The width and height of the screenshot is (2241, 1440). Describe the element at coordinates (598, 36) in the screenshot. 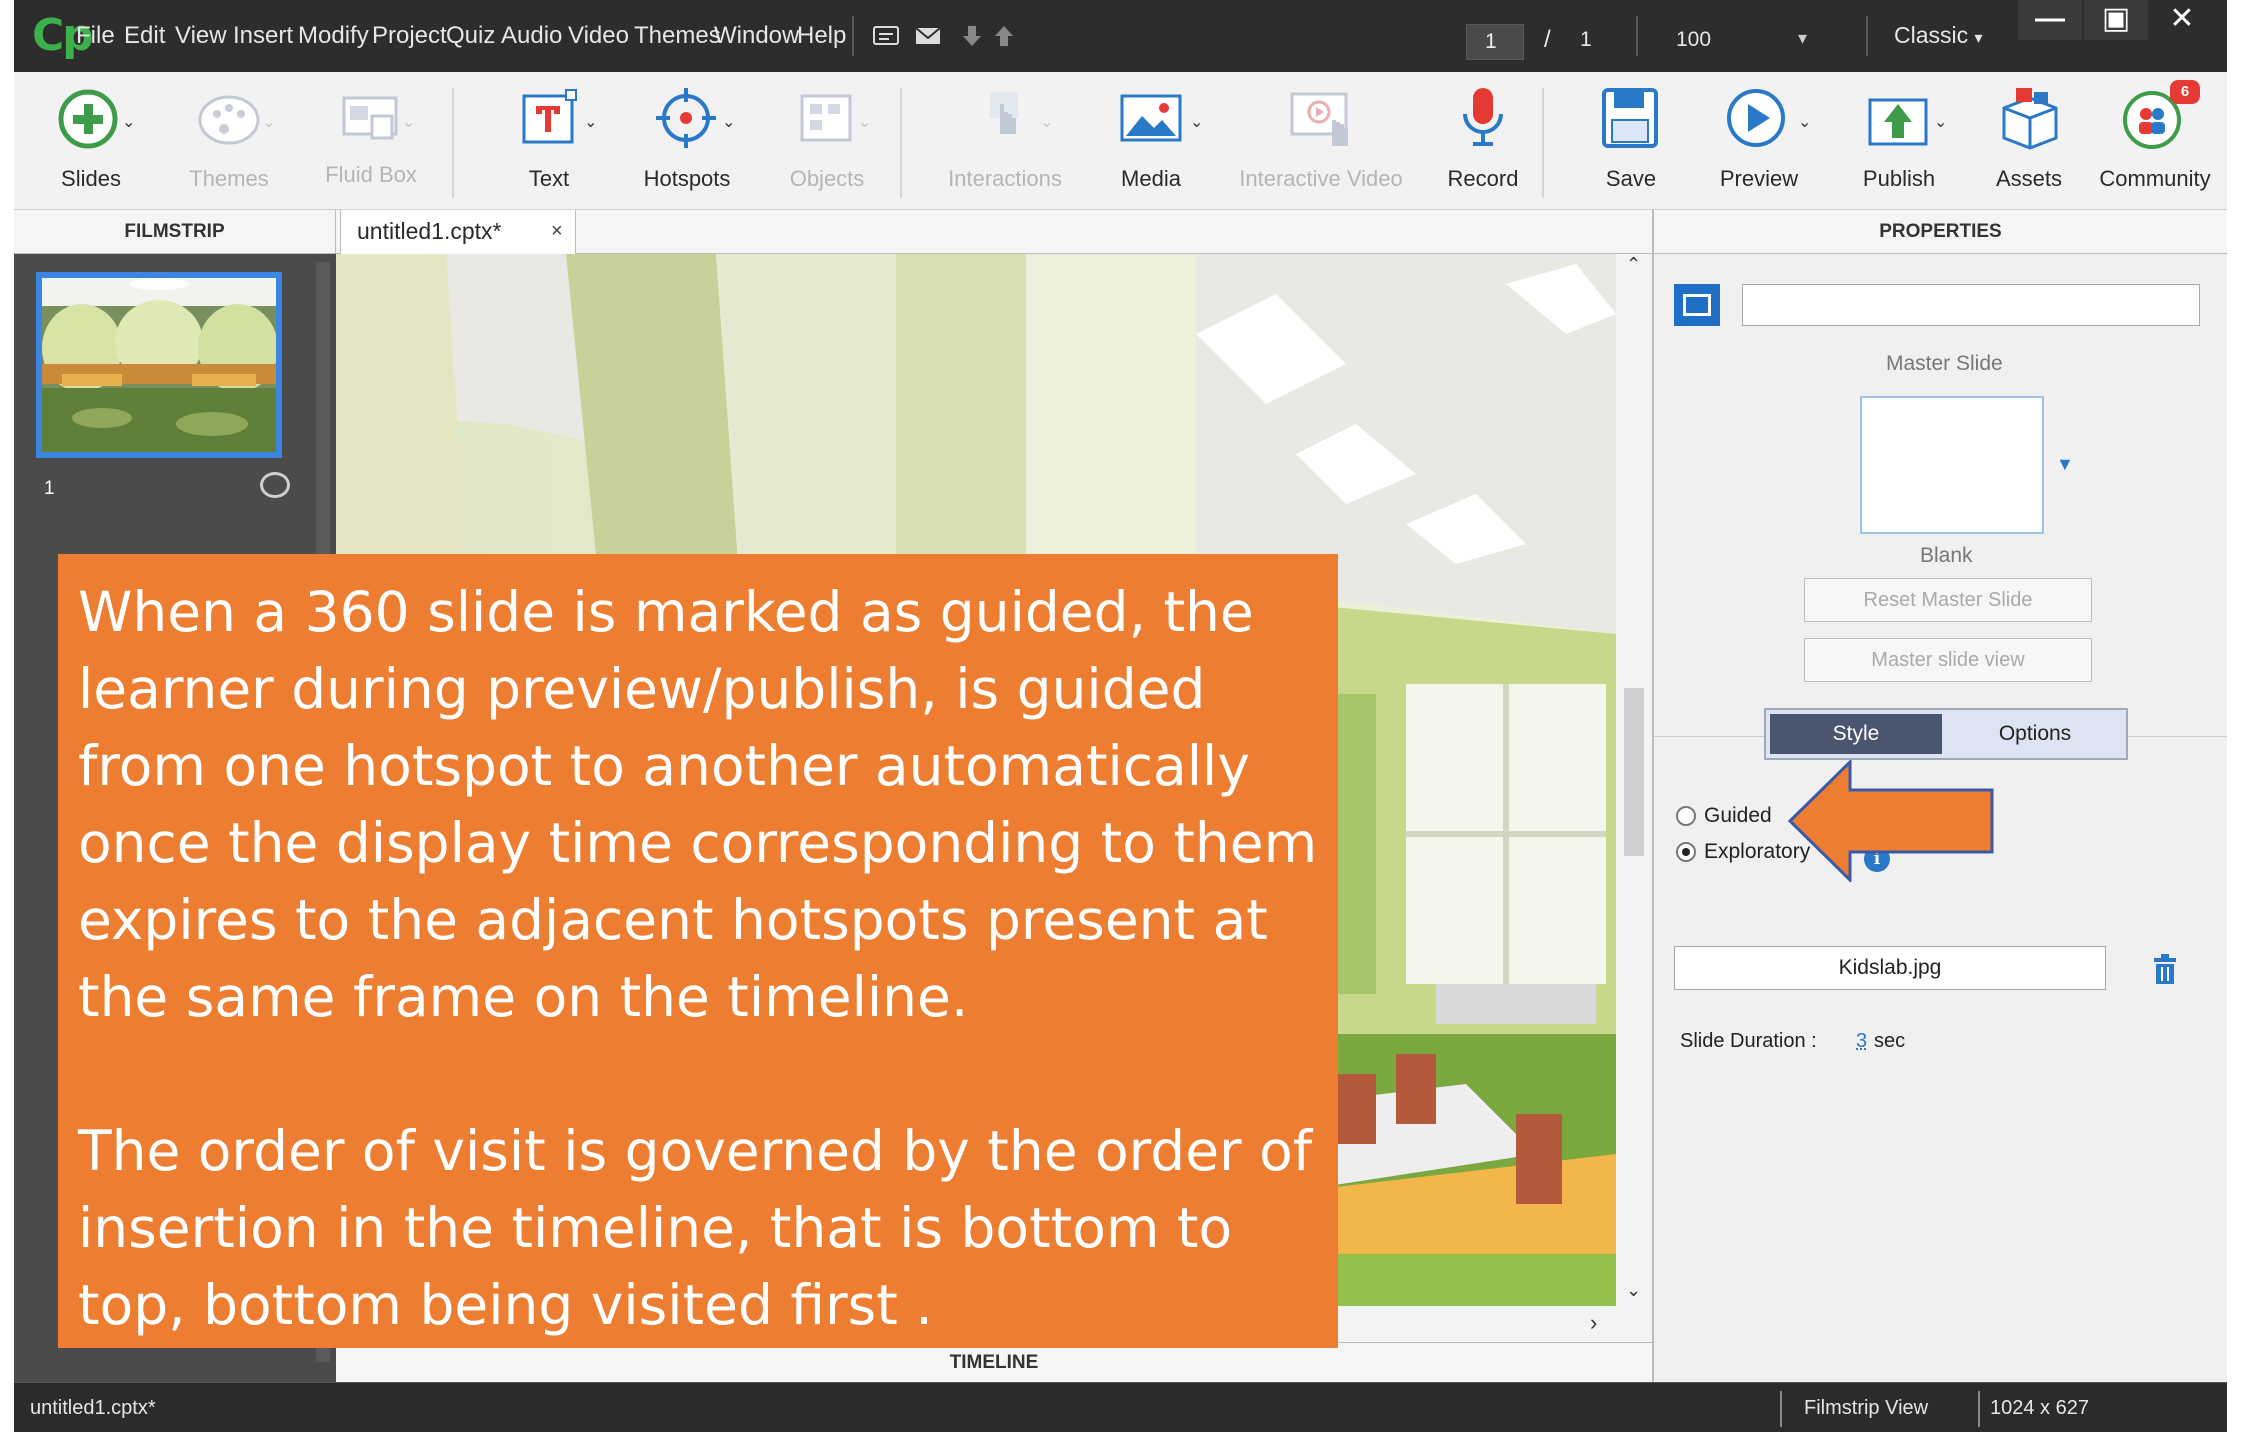

I see `menu-video: Video` at that location.